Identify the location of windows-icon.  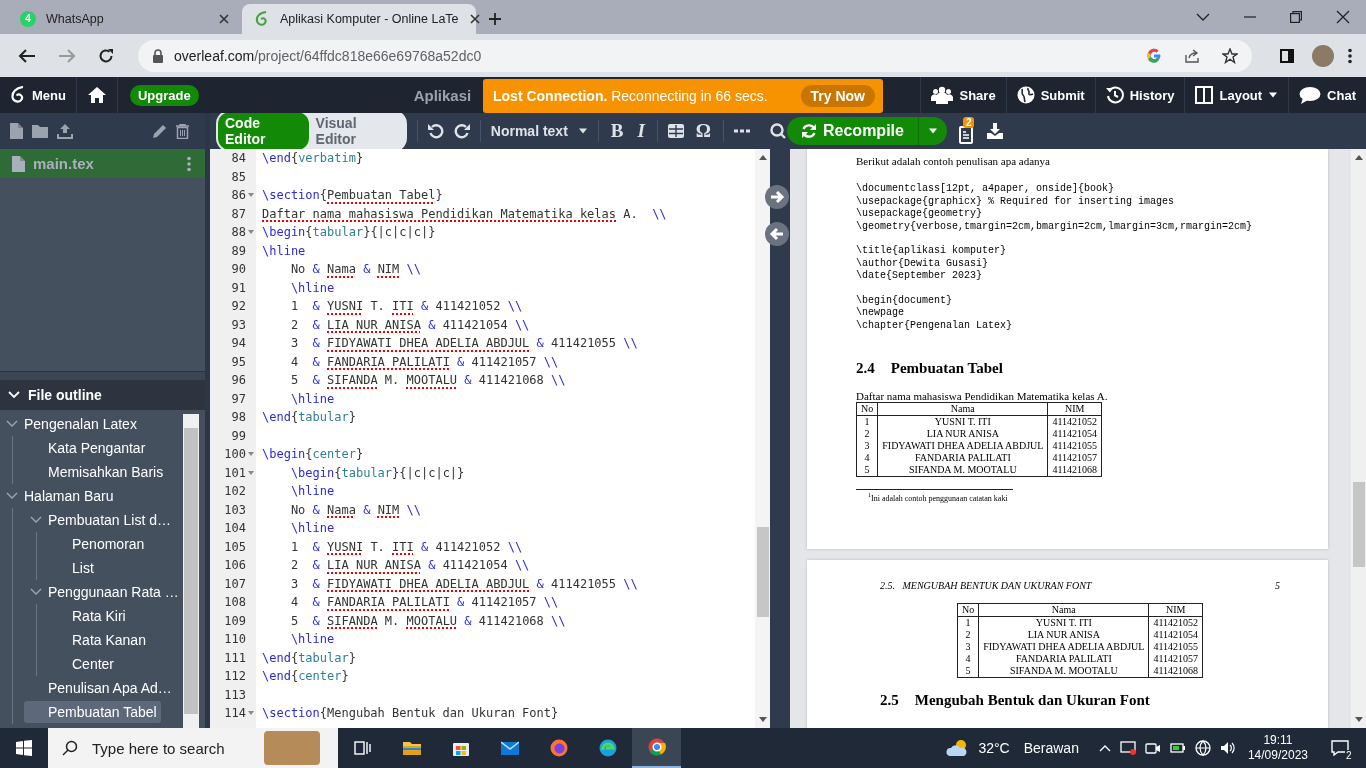
(24, 748).